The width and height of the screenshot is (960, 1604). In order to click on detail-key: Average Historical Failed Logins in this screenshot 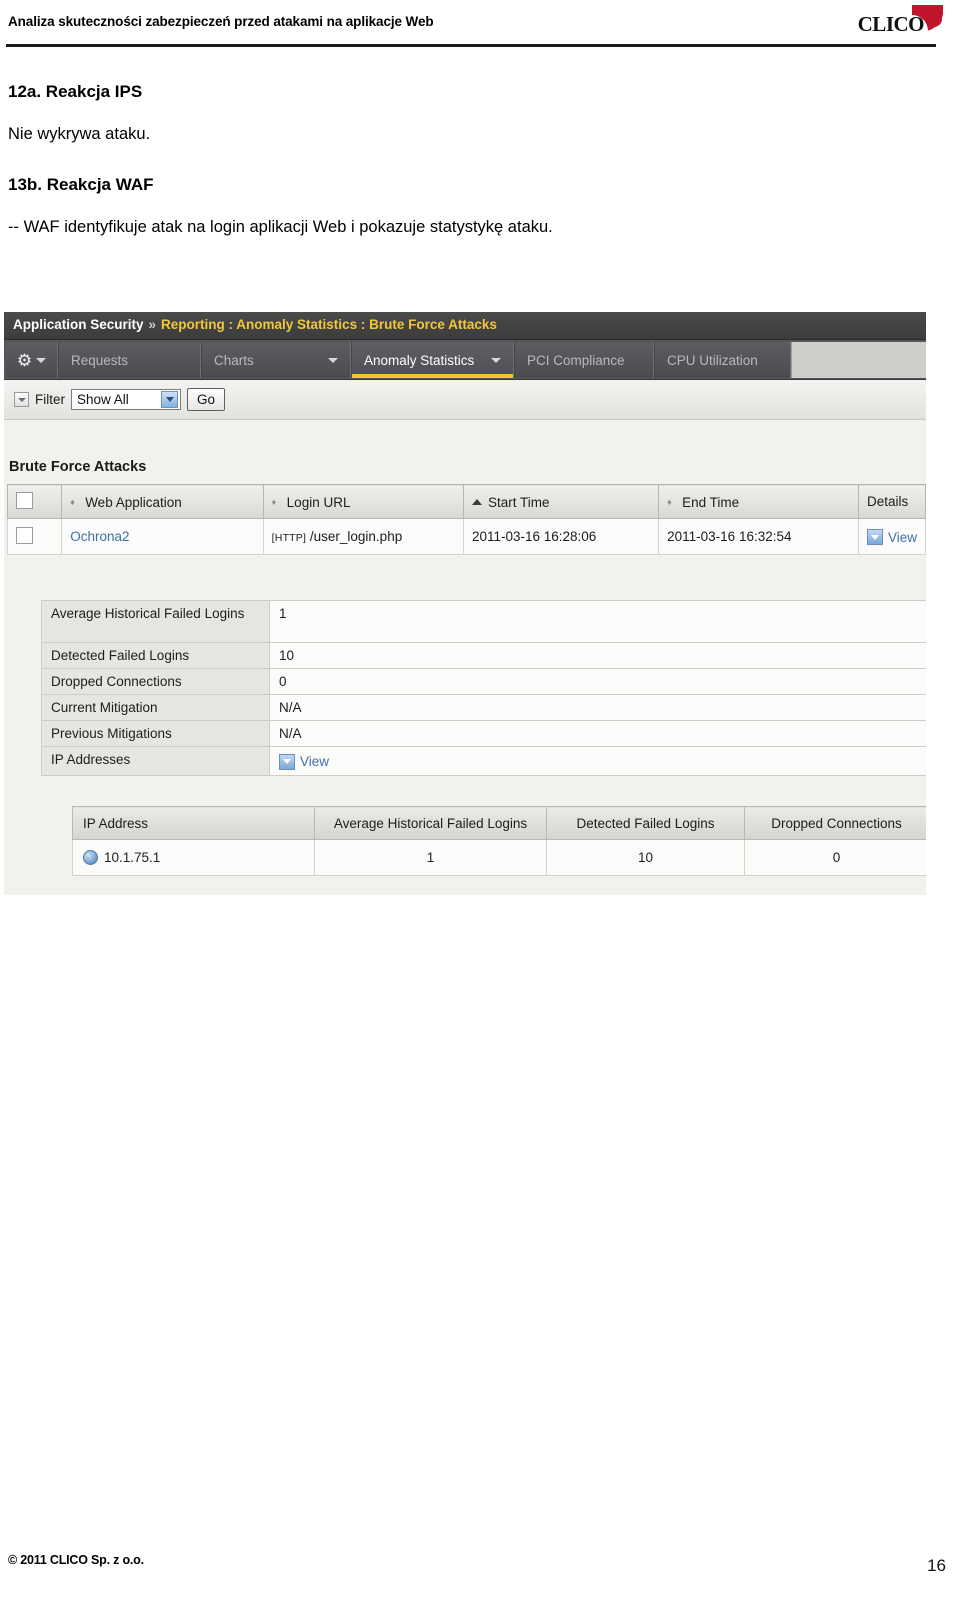, I will do `click(155, 621)`.